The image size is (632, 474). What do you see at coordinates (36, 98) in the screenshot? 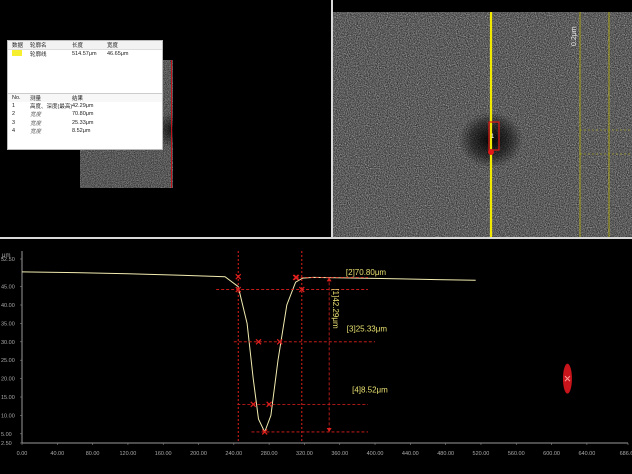
I see `col-measure: 测量` at bounding box center [36, 98].